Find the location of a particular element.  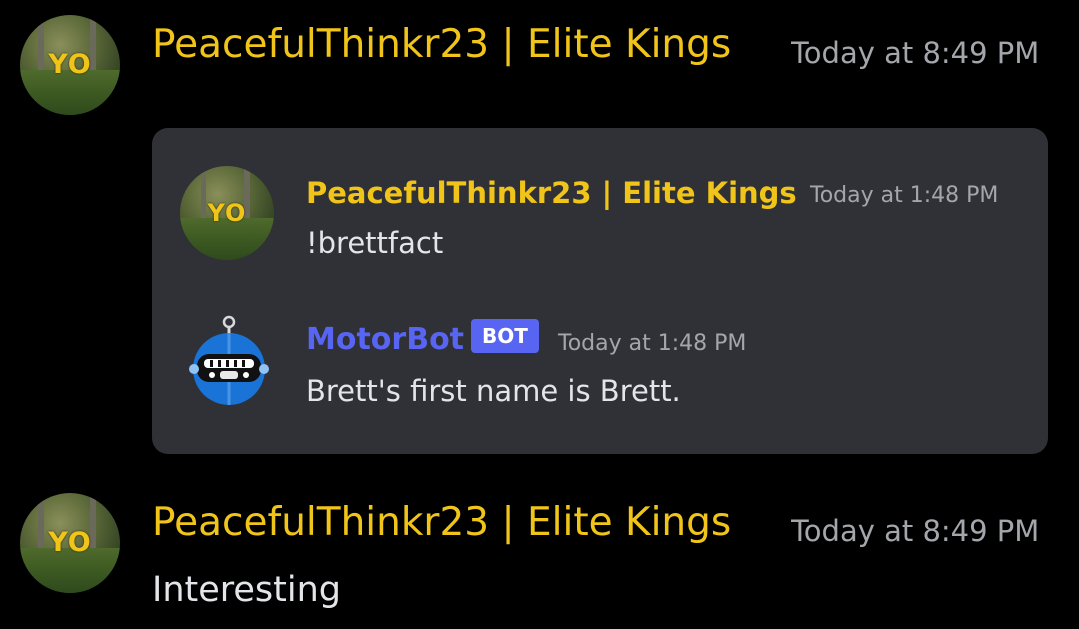

message-text: Interesting is located at coordinates (246, 590).